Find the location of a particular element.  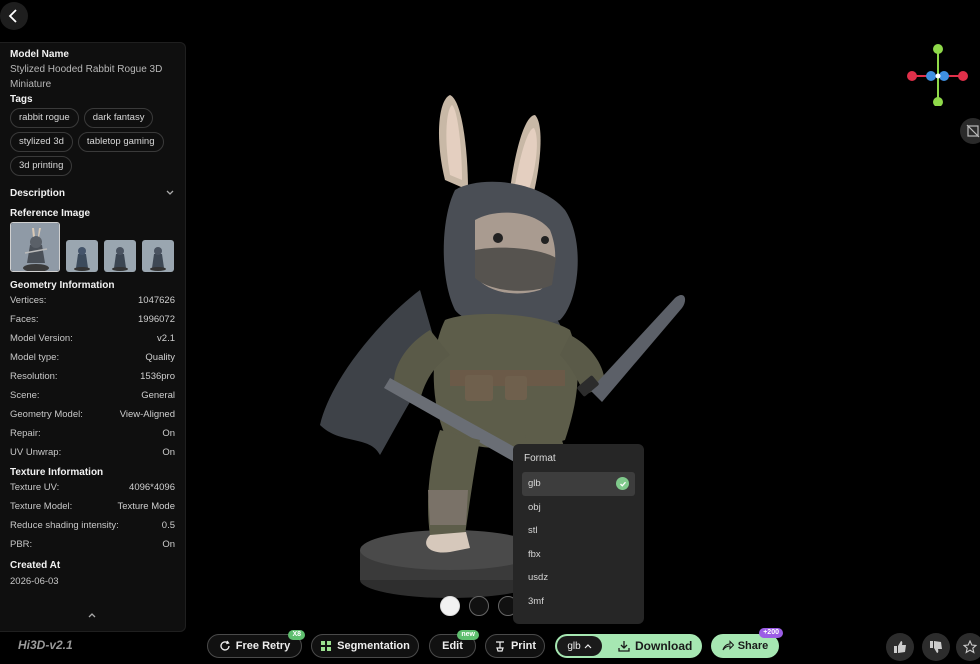

like-button is located at coordinates (900, 647).